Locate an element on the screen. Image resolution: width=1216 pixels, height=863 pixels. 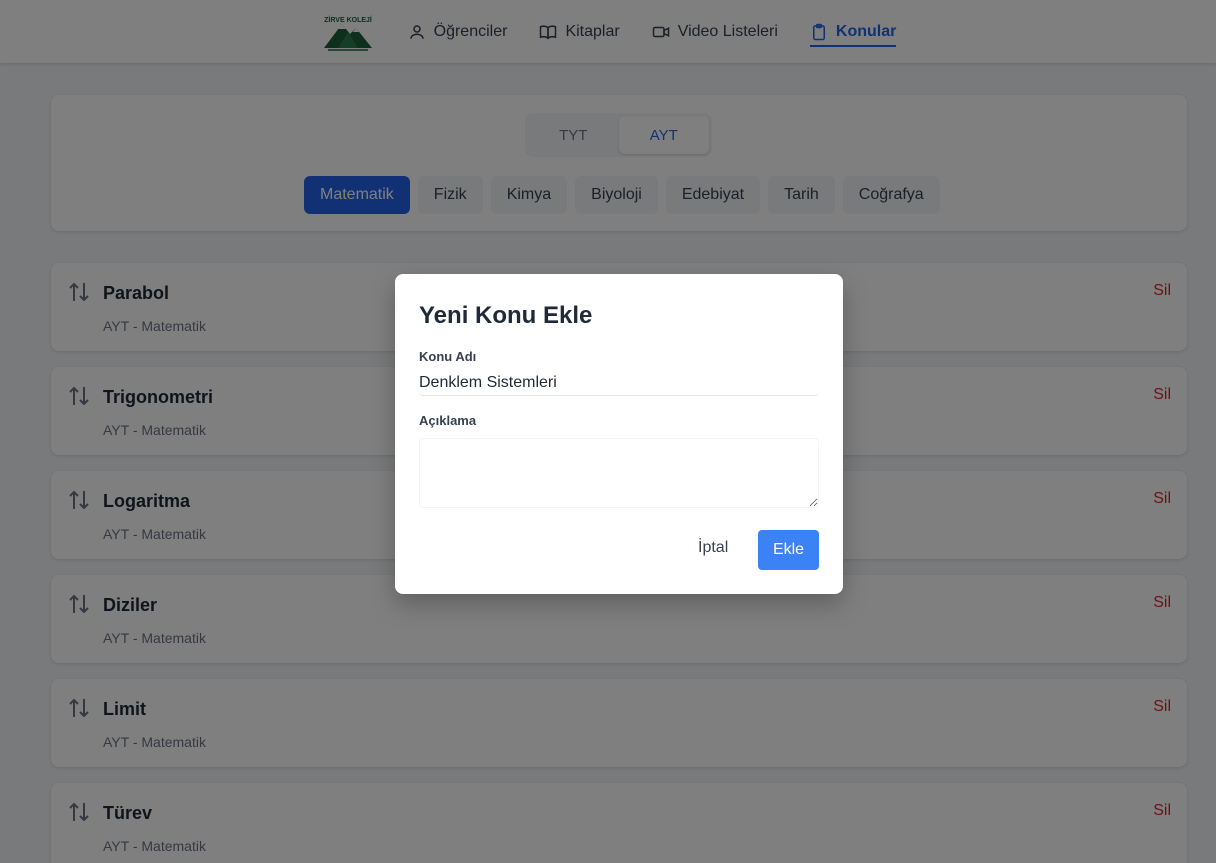
dialog-title: Yeni Konu Ekle is located at coordinates (506, 315).